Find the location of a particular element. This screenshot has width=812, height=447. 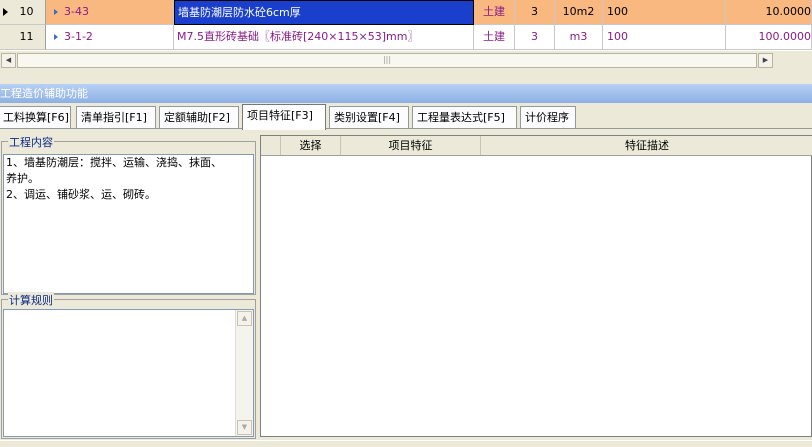

scroll-thumb: ||| is located at coordinates (387, 60).